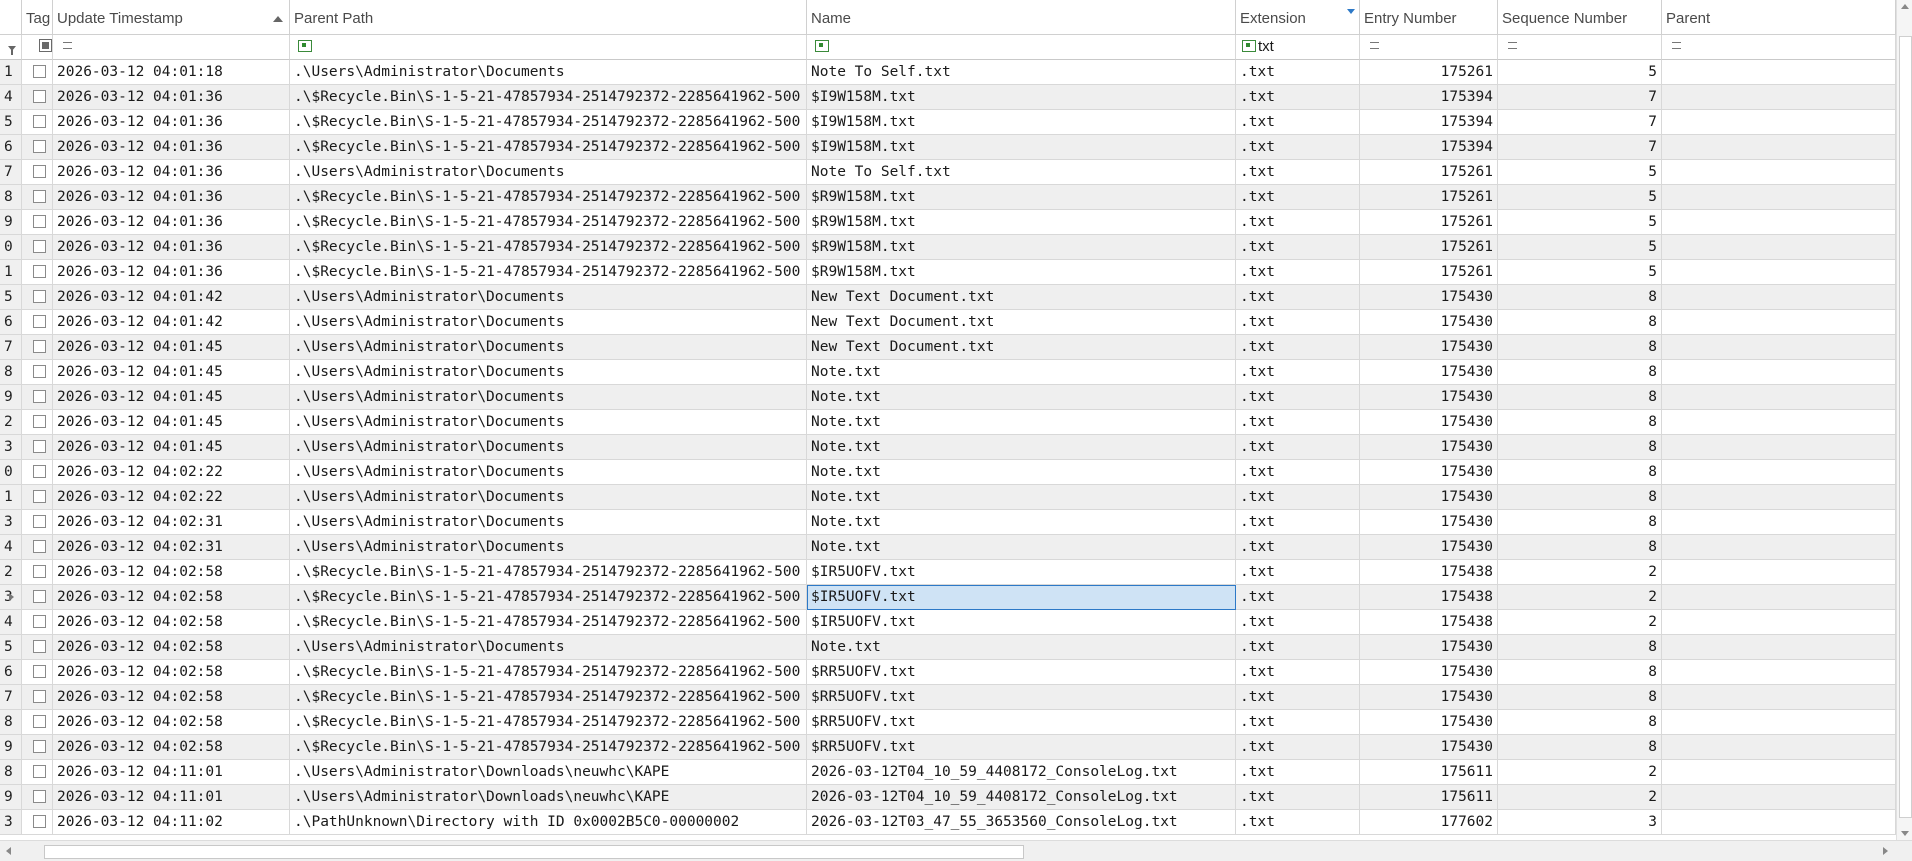 The height and width of the screenshot is (861, 1912). Describe the element at coordinates (1779, 17) in the screenshot. I see `column-header-parent: Parent` at that location.